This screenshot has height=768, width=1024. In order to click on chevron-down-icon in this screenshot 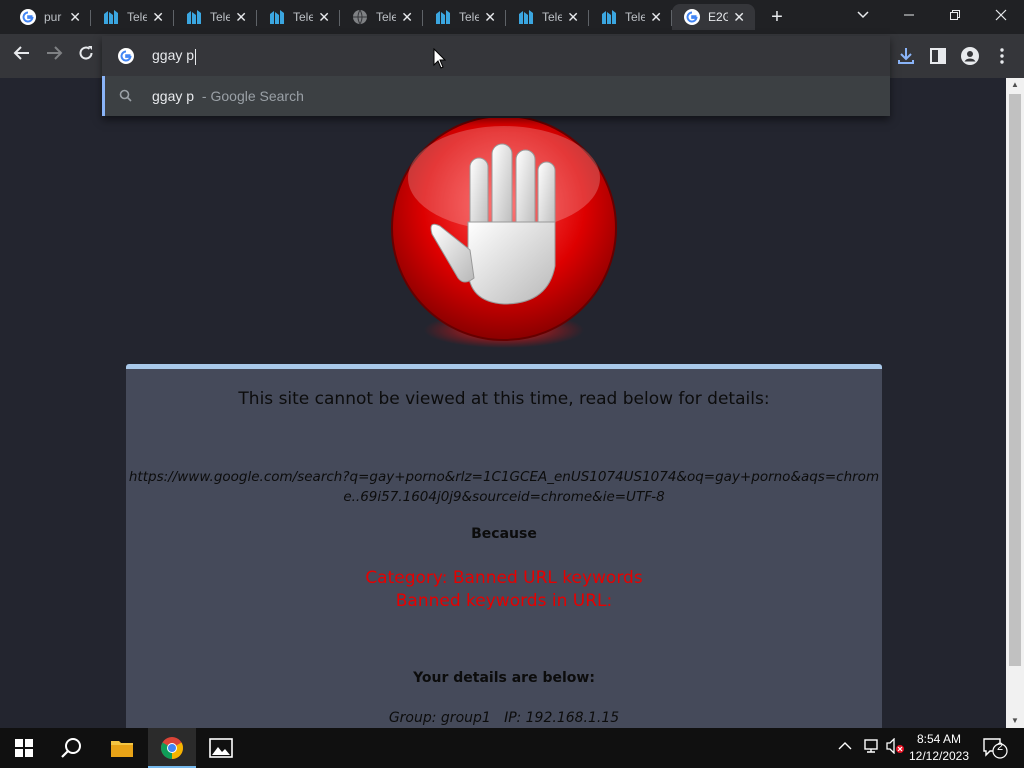, I will do `click(863, 15)`.